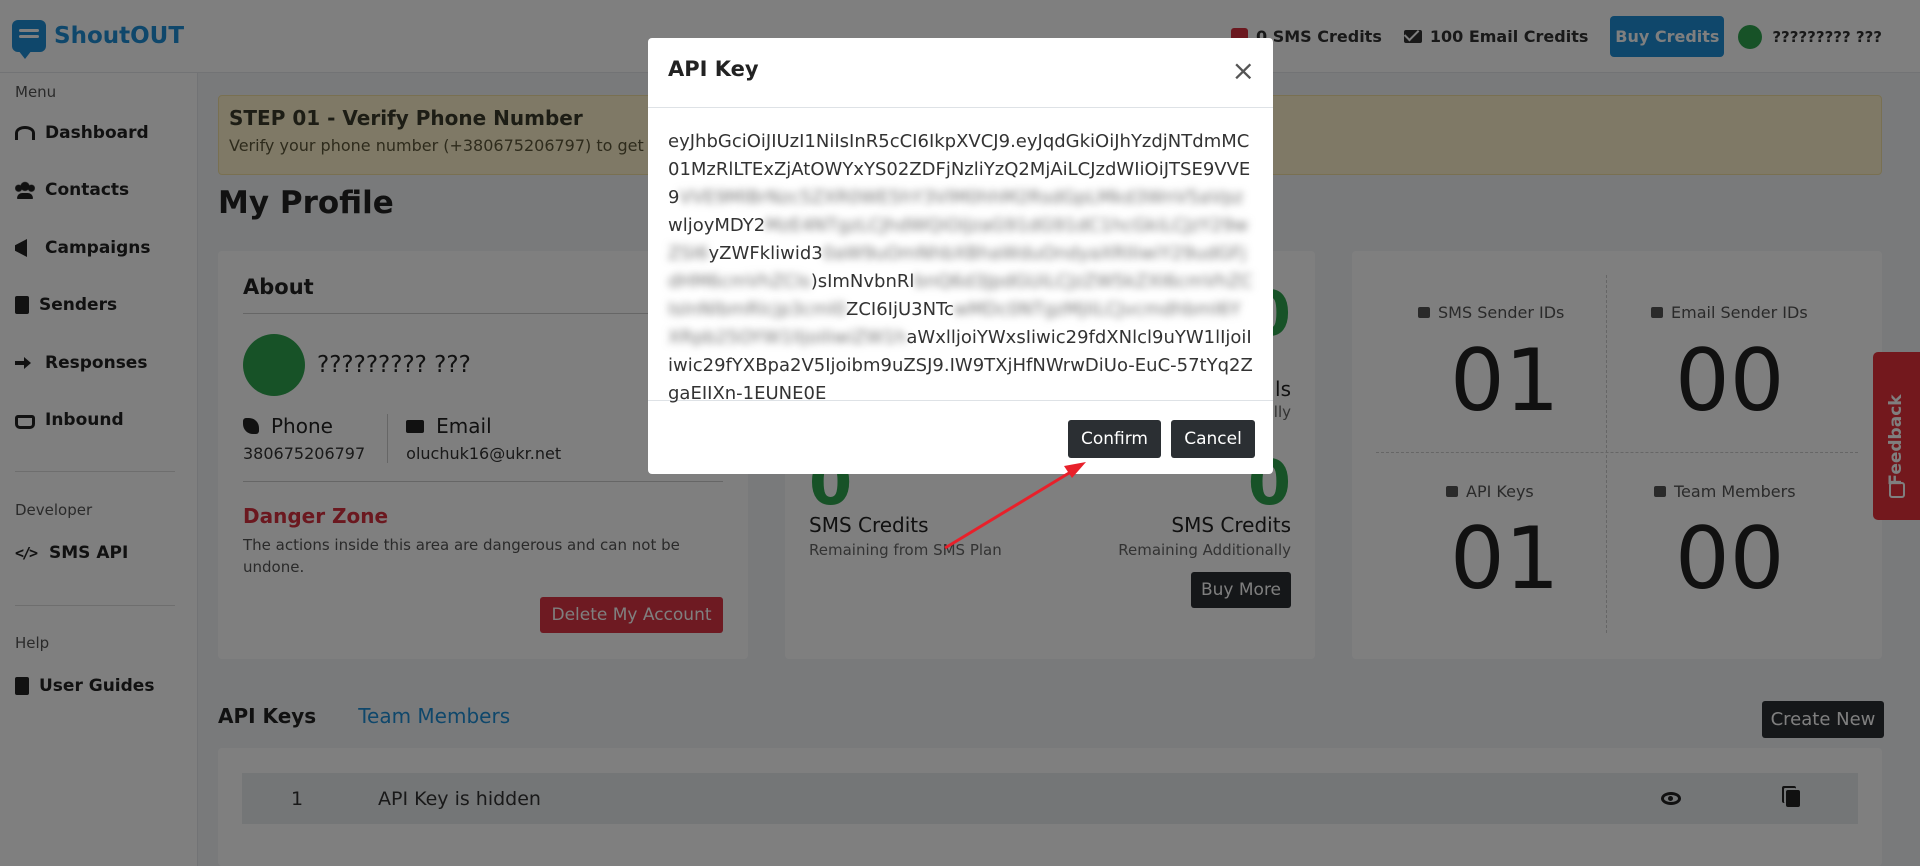 The height and width of the screenshot is (866, 1920). Describe the element at coordinates (1213, 439) in the screenshot. I see `cancel-button: Cancel` at that location.